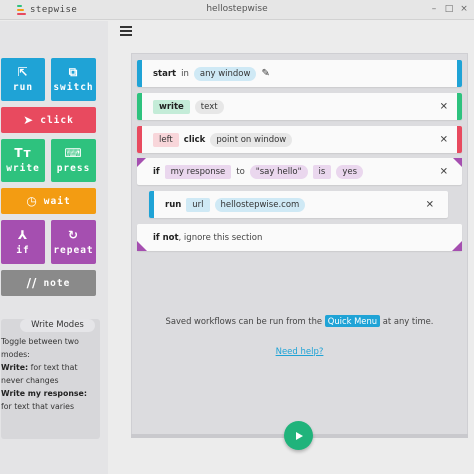 This screenshot has width=474, height=474. I want to click on click-button-selector: left, so click(166, 139).